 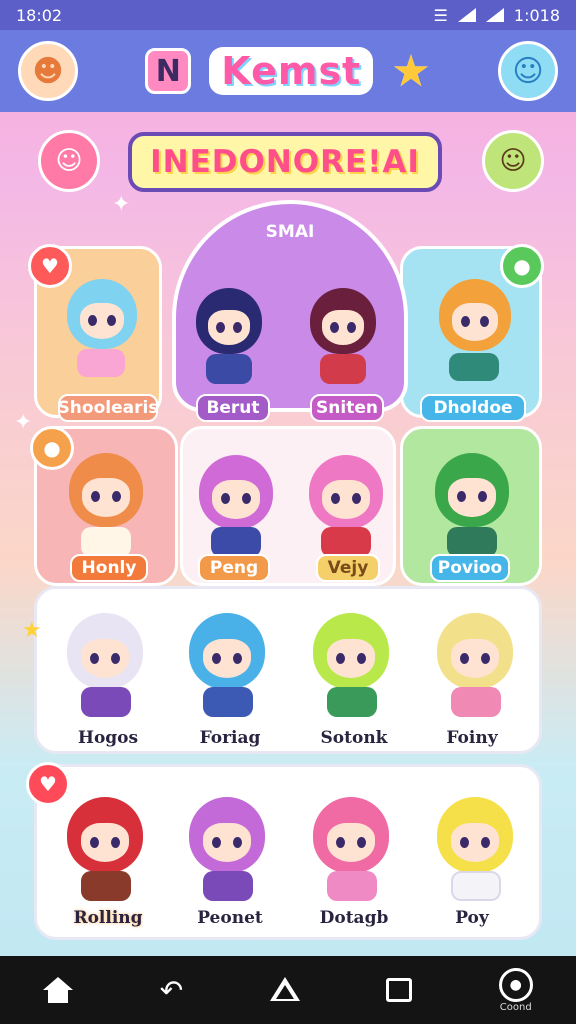 What do you see at coordinates (288, 15) in the screenshot?
I see `status-bar: 18:02 ☰ 1:018` at bounding box center [288, 15].